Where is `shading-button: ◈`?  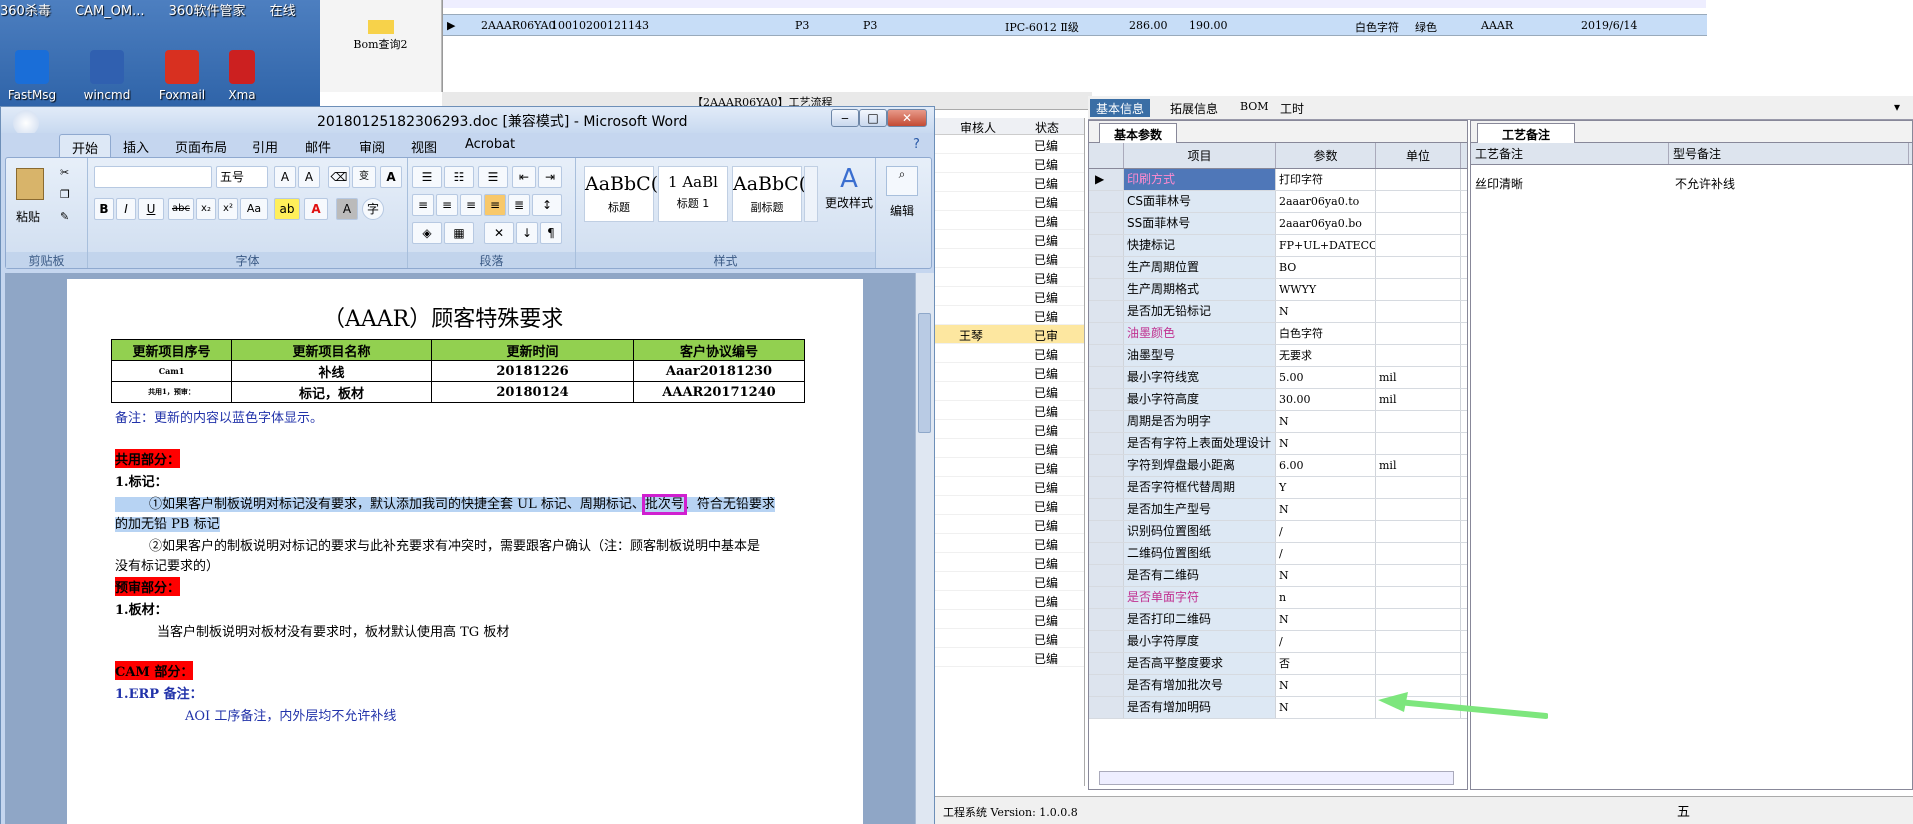 shading-button: ◈ is located at coordinates (427, 233).